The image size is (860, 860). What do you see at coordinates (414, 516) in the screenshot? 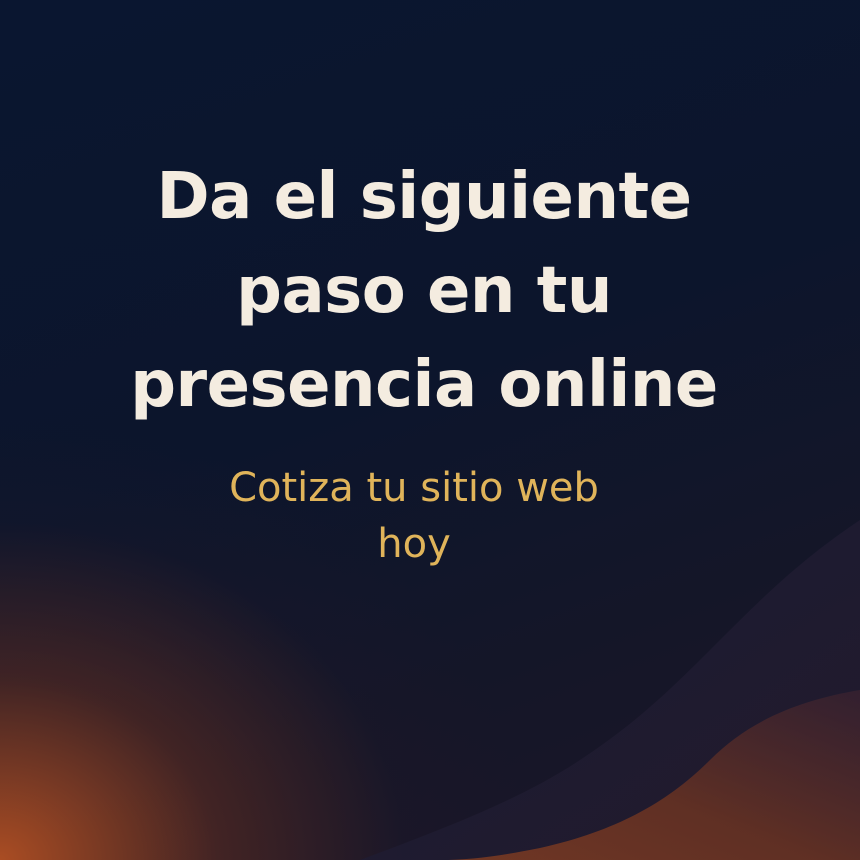
I see `call-to-action-text: Cotiza tu sitio web hoy` at bounding box center [414, 516].